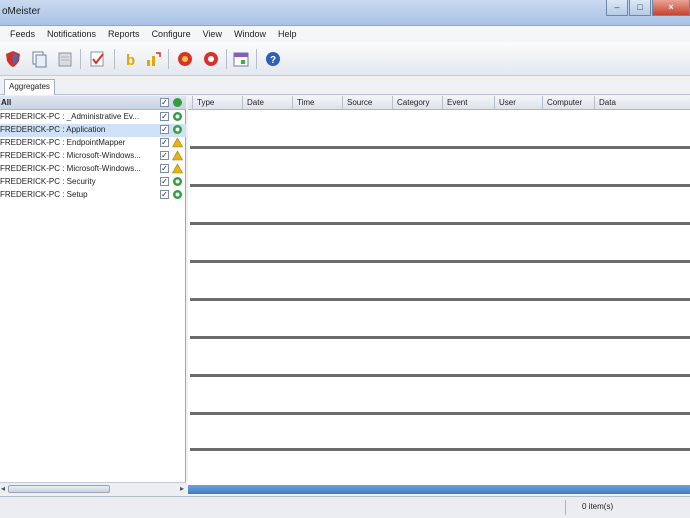 The image size is (690, 518). I want to click on col-type: Type, so click(217, 103).